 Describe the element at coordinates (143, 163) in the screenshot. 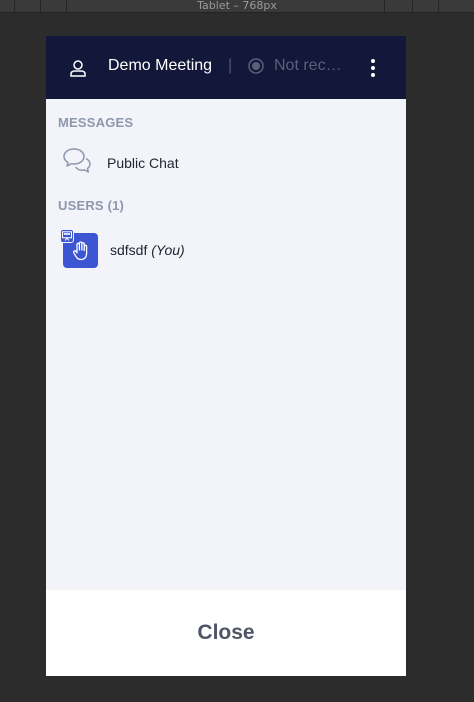

I see `public-chat-label: Public Chat` at that location.